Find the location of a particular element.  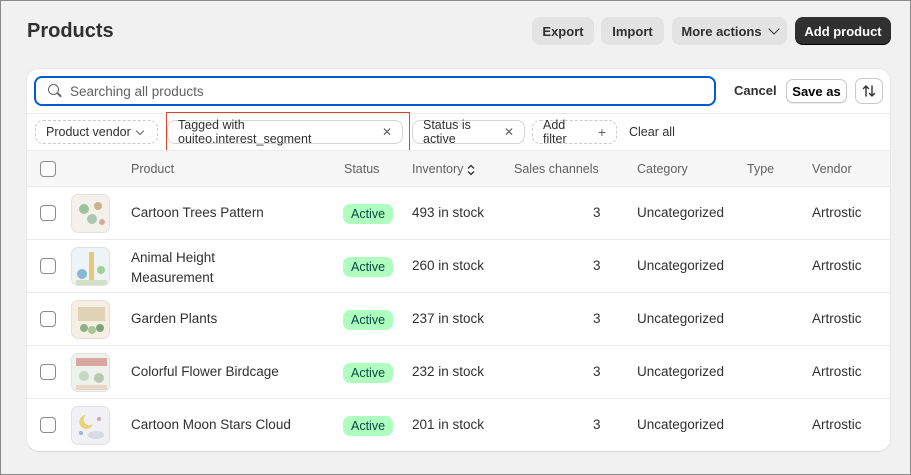

cancel-button: Cancel is located at coordinates (755, 90).